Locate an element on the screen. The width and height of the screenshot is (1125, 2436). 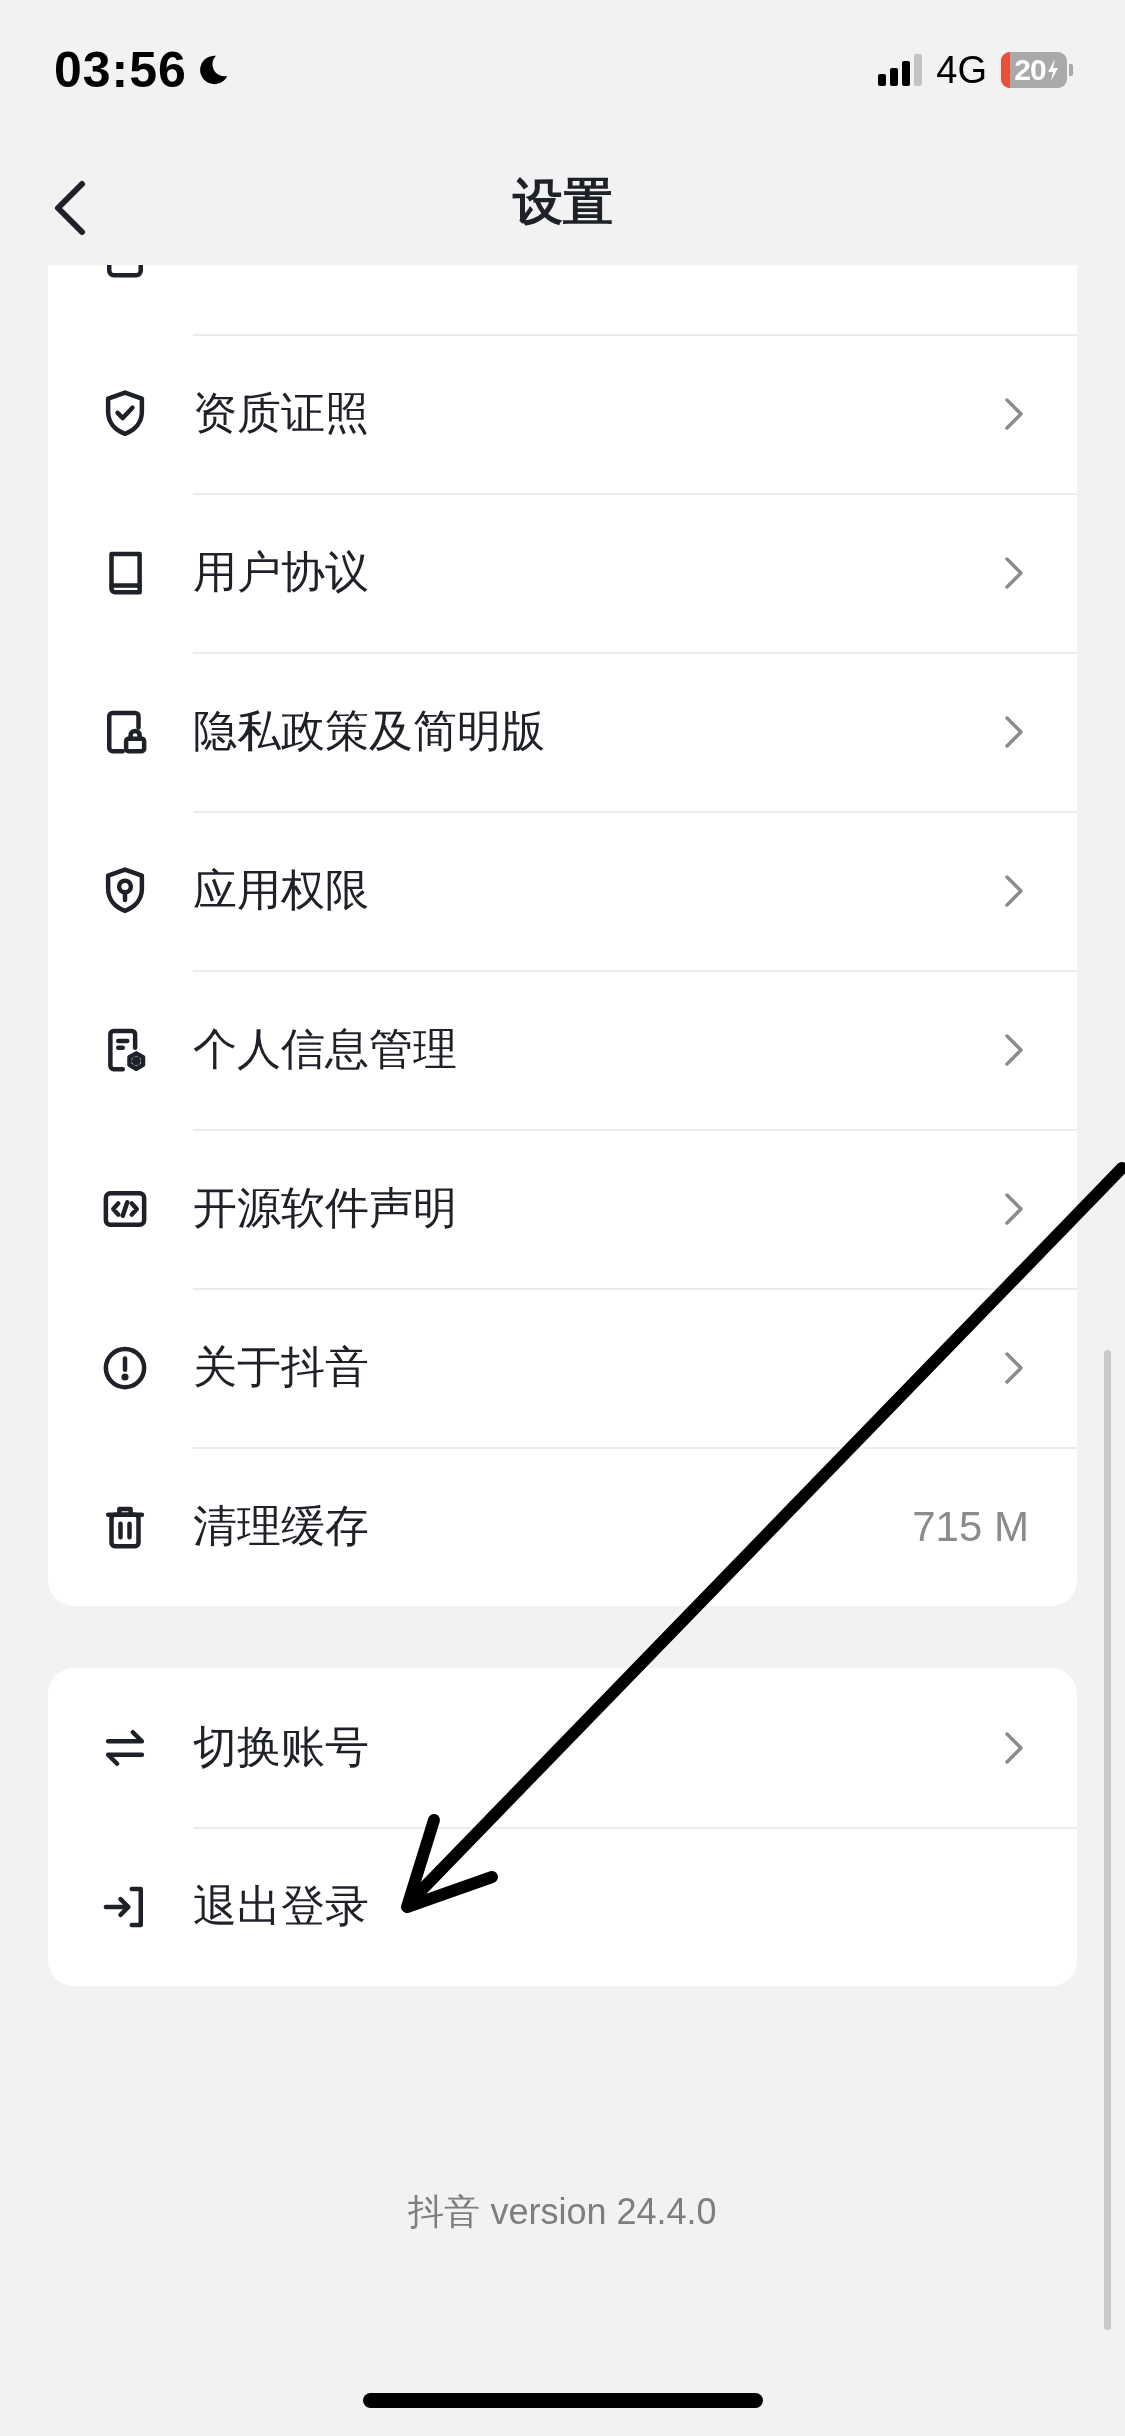
page-title: 设置 is located at coordinates (562, 202).